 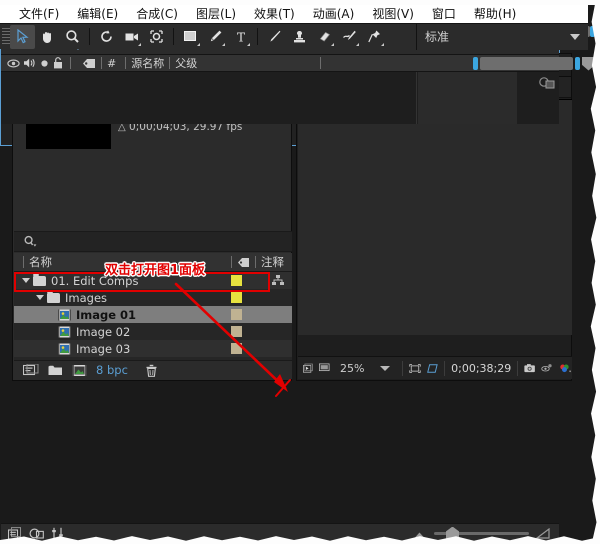 I want to click on composition-footer-toolbar: 25% 0;00;38;29, so click(x=435, y=367).